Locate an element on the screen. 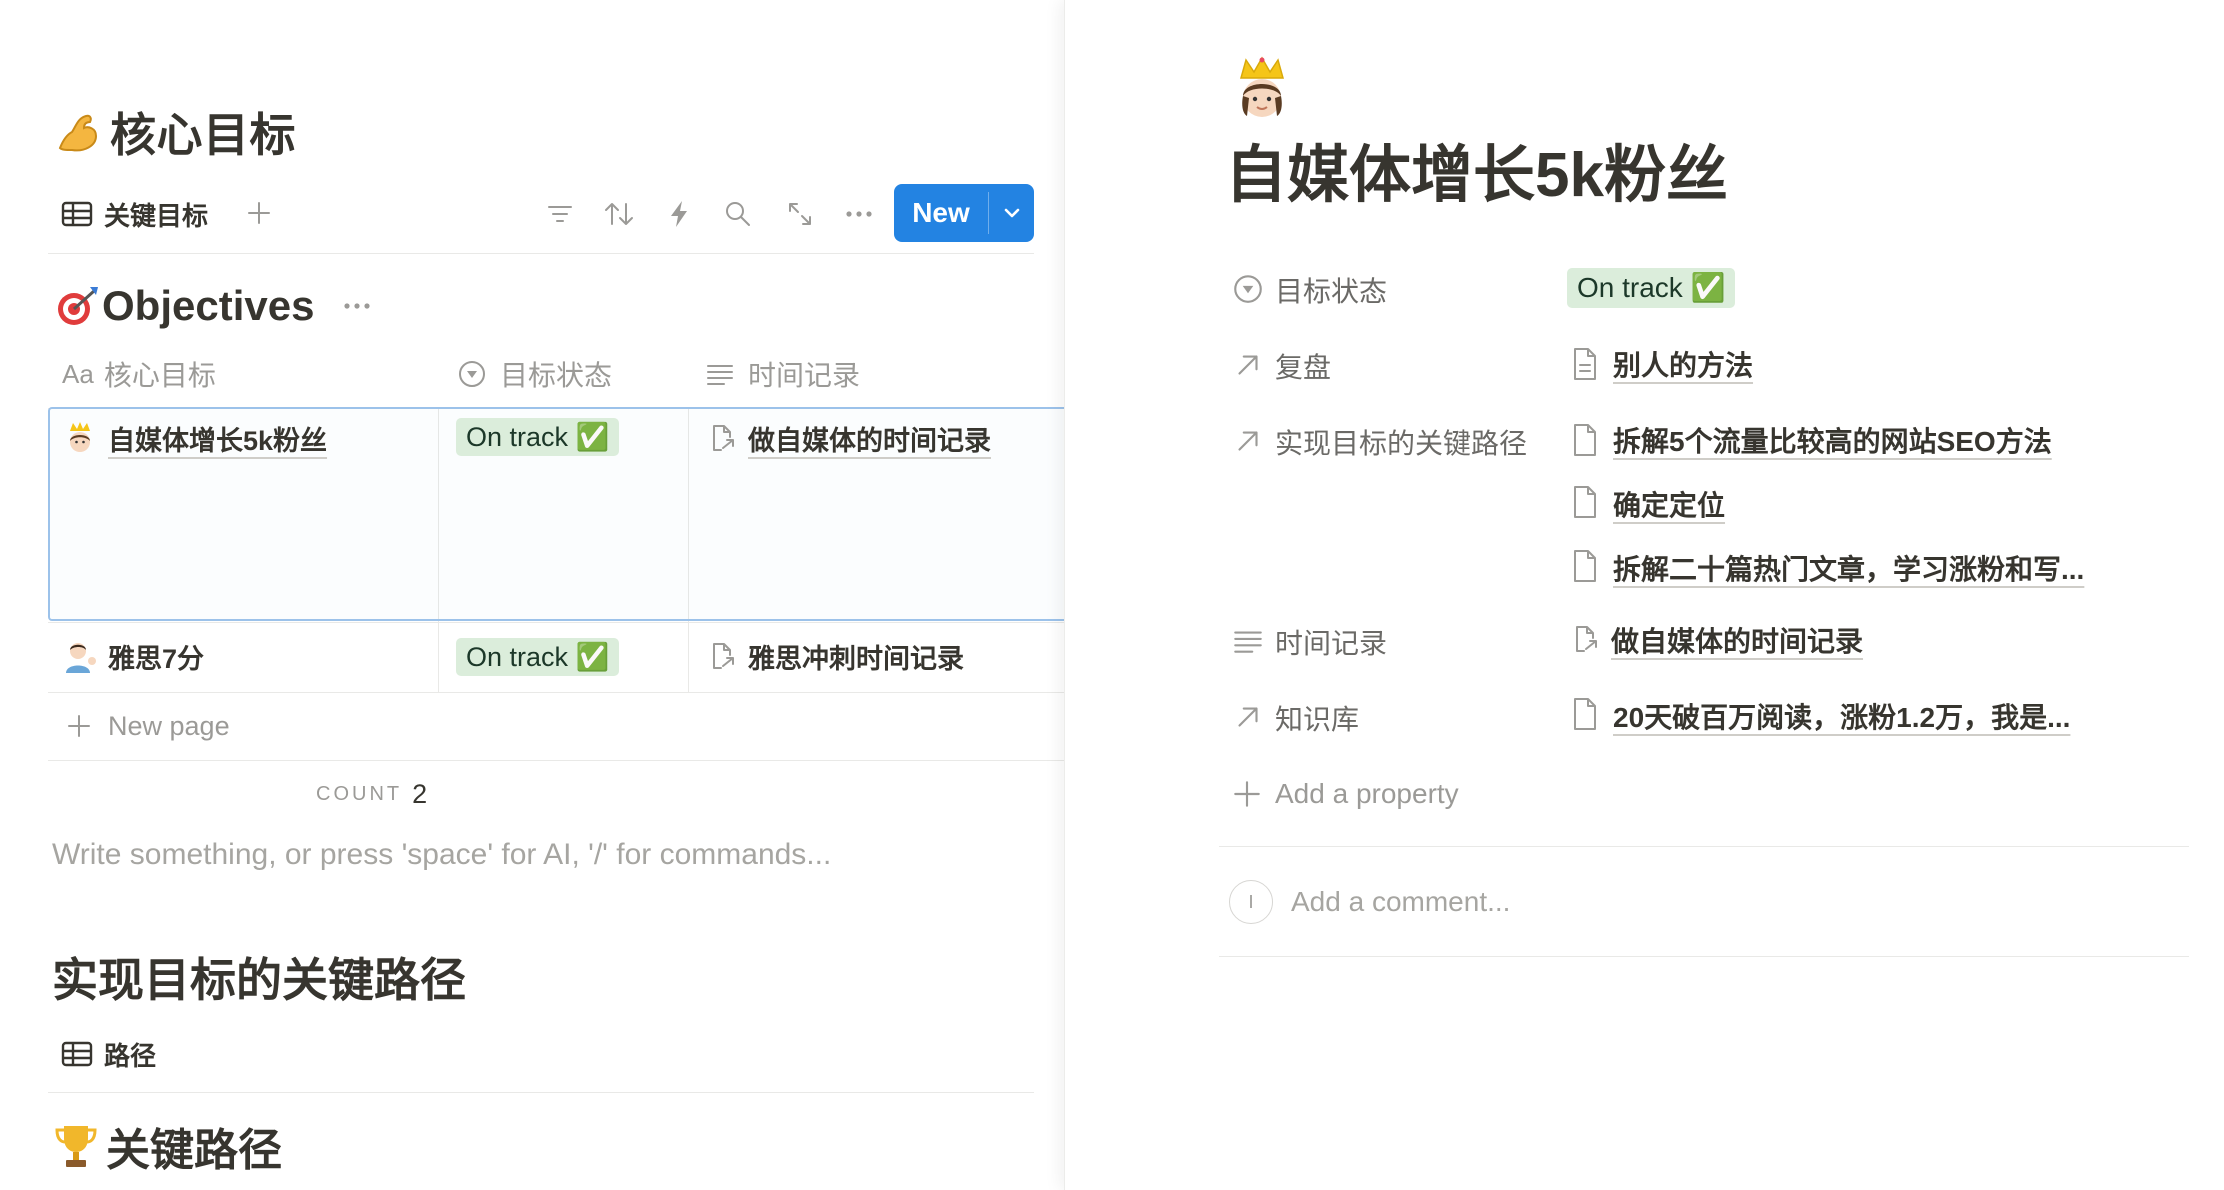 This screenshot has height=1190, width=2224. page-title: 核心目标 is located at coordinates (175, 132).